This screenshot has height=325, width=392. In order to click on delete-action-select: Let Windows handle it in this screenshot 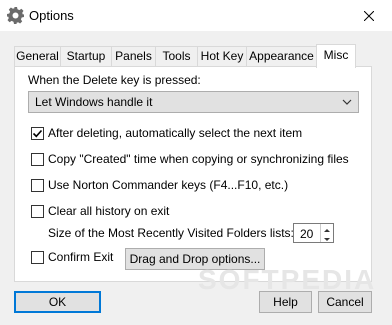, I will do `click(193, 102)`.